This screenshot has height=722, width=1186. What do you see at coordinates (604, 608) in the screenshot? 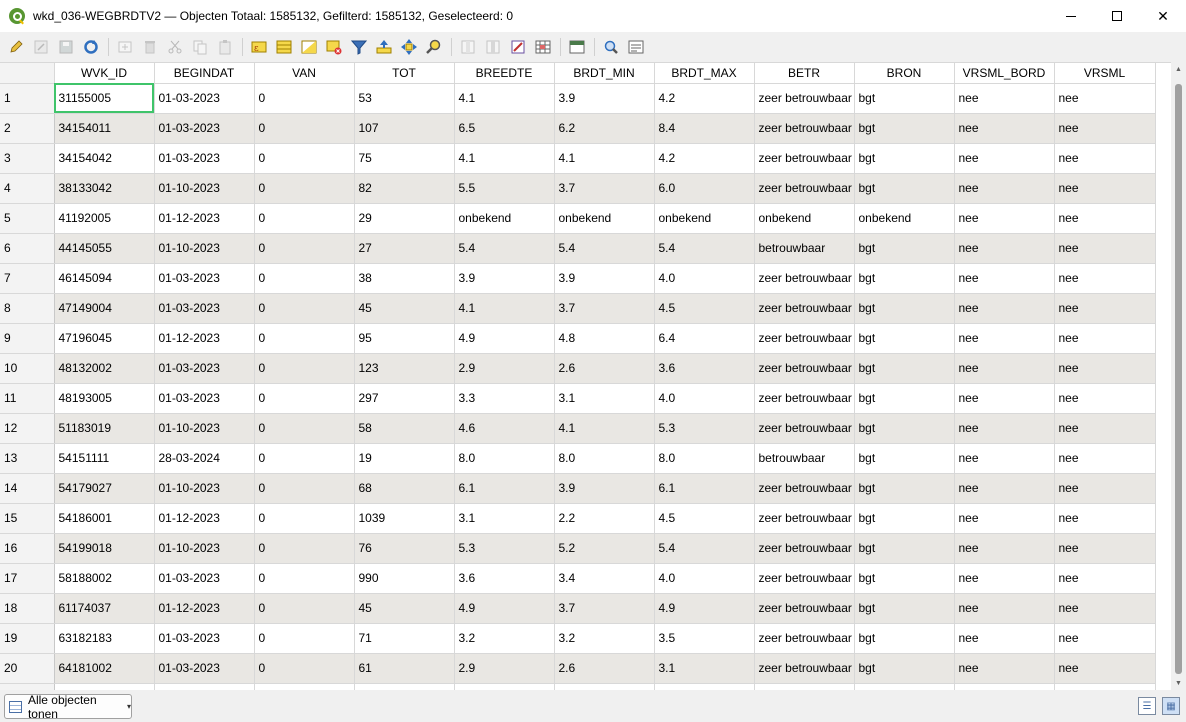
I see `table-cell: 3.7` at bounding box center [604, 608].